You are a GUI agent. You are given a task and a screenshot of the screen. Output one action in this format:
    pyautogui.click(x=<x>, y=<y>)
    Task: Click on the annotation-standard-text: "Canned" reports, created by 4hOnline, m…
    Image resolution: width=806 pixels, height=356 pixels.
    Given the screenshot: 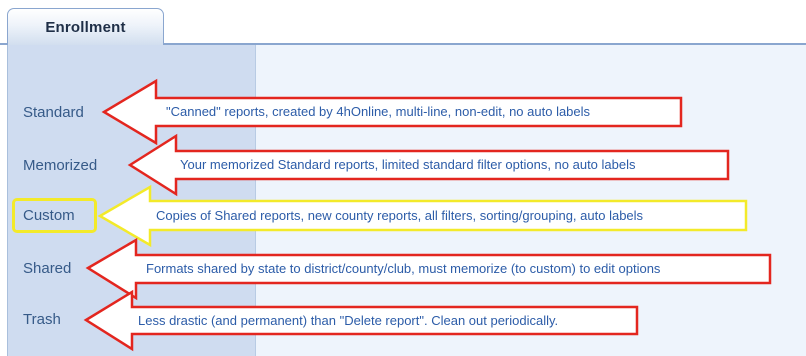 What is the action you would take?
    pyautogui.click(x=378, y=111)
    